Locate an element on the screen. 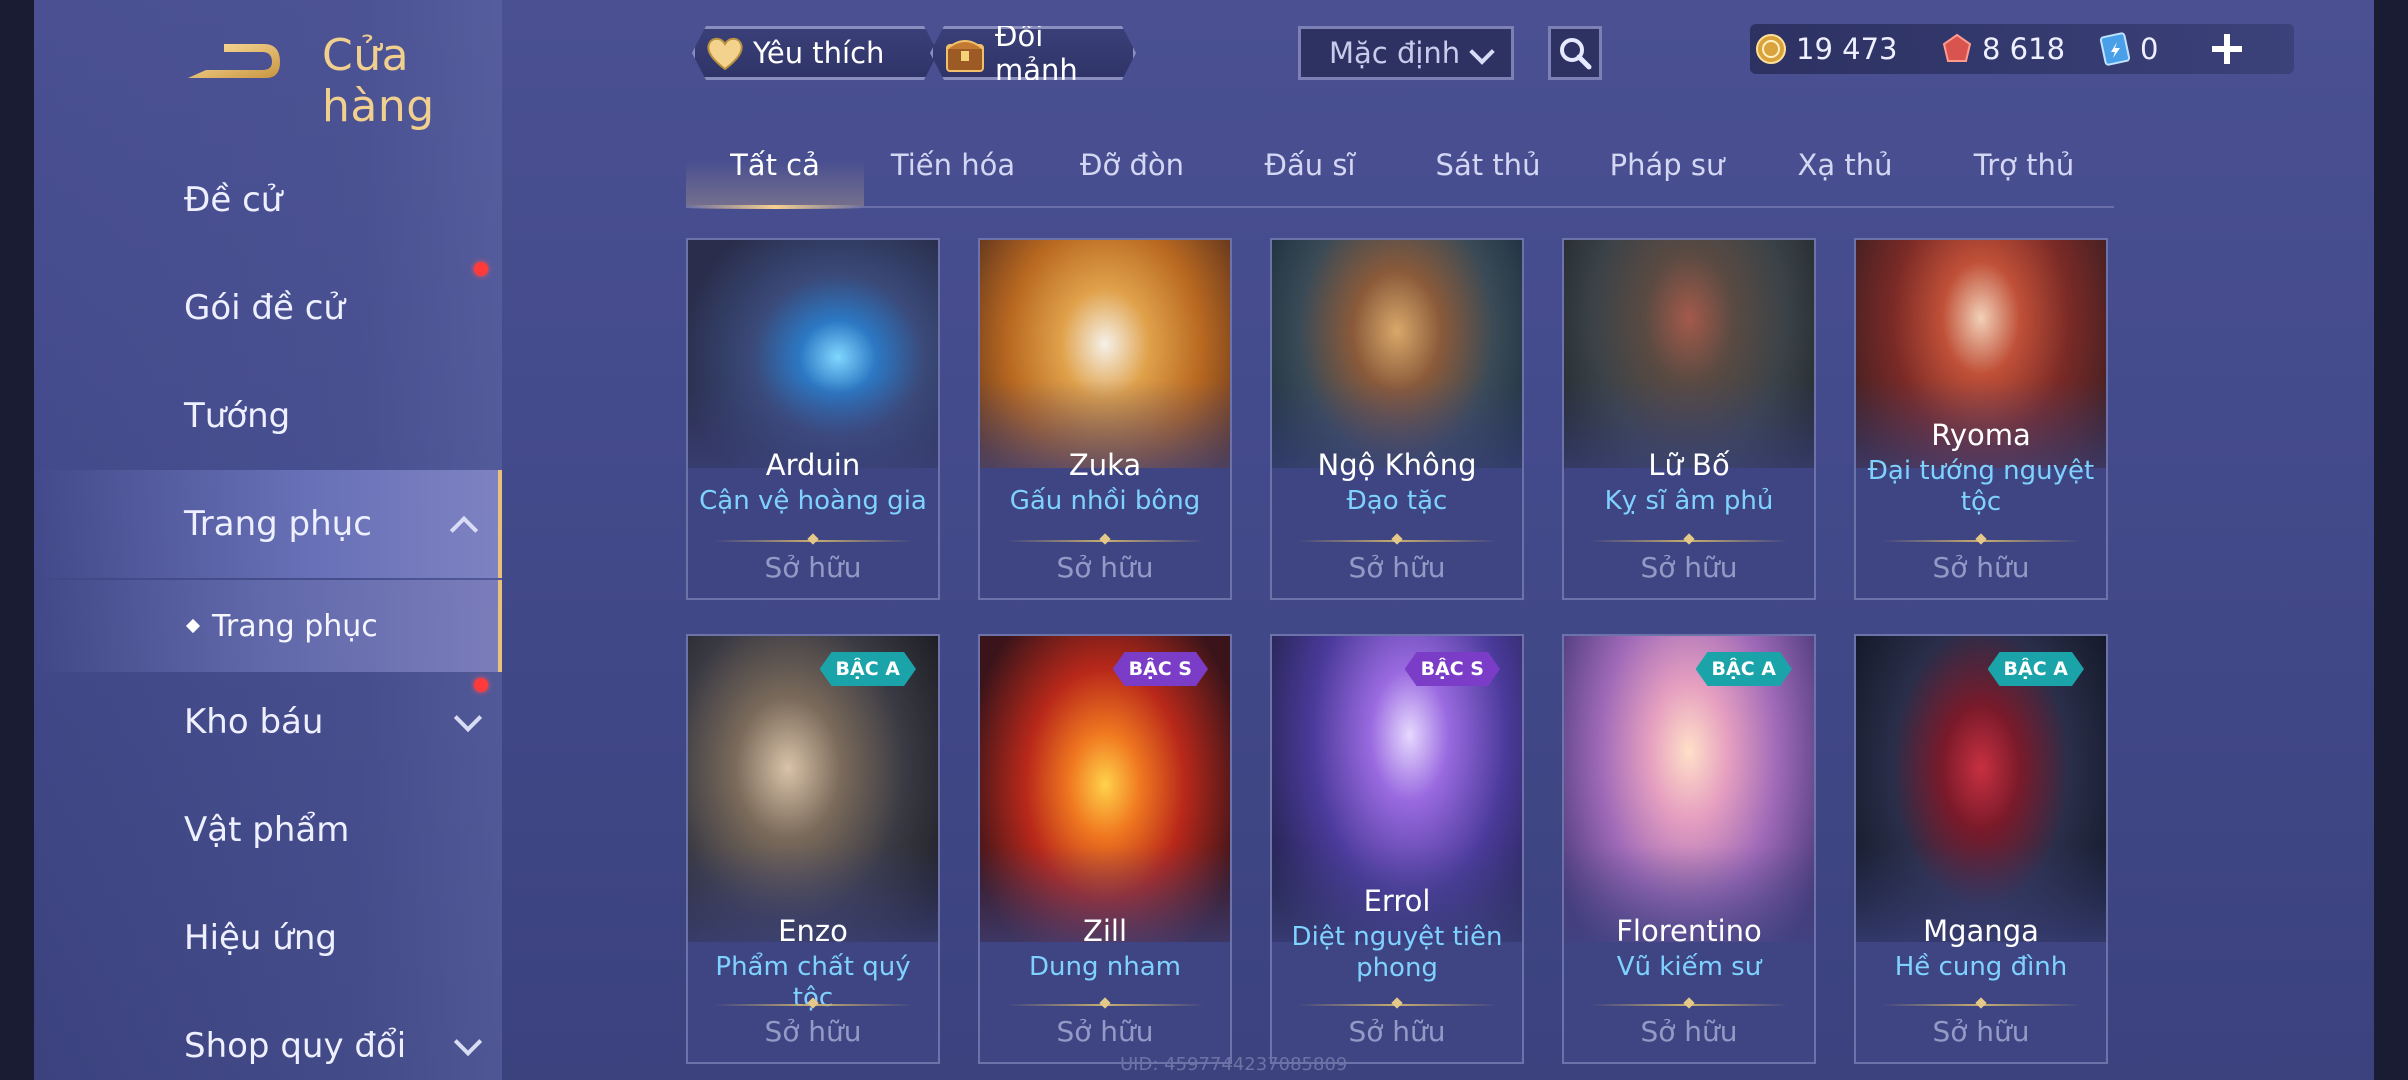  sidebar-subitem-label: Trang phục is located at coordinates (295, 626).